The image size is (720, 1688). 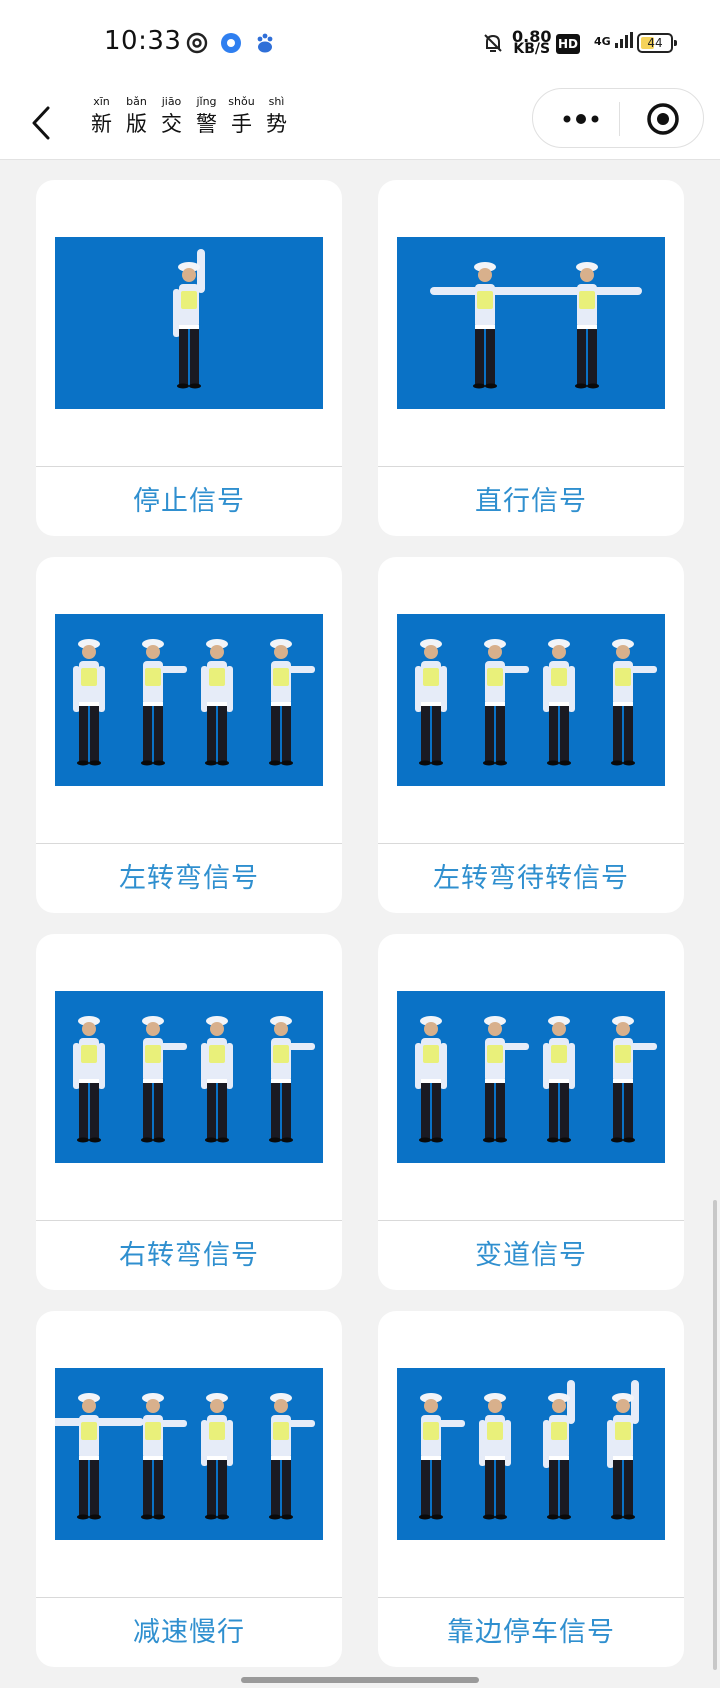 I want to click on chevron-left-icon, so click(x=41, y=123).